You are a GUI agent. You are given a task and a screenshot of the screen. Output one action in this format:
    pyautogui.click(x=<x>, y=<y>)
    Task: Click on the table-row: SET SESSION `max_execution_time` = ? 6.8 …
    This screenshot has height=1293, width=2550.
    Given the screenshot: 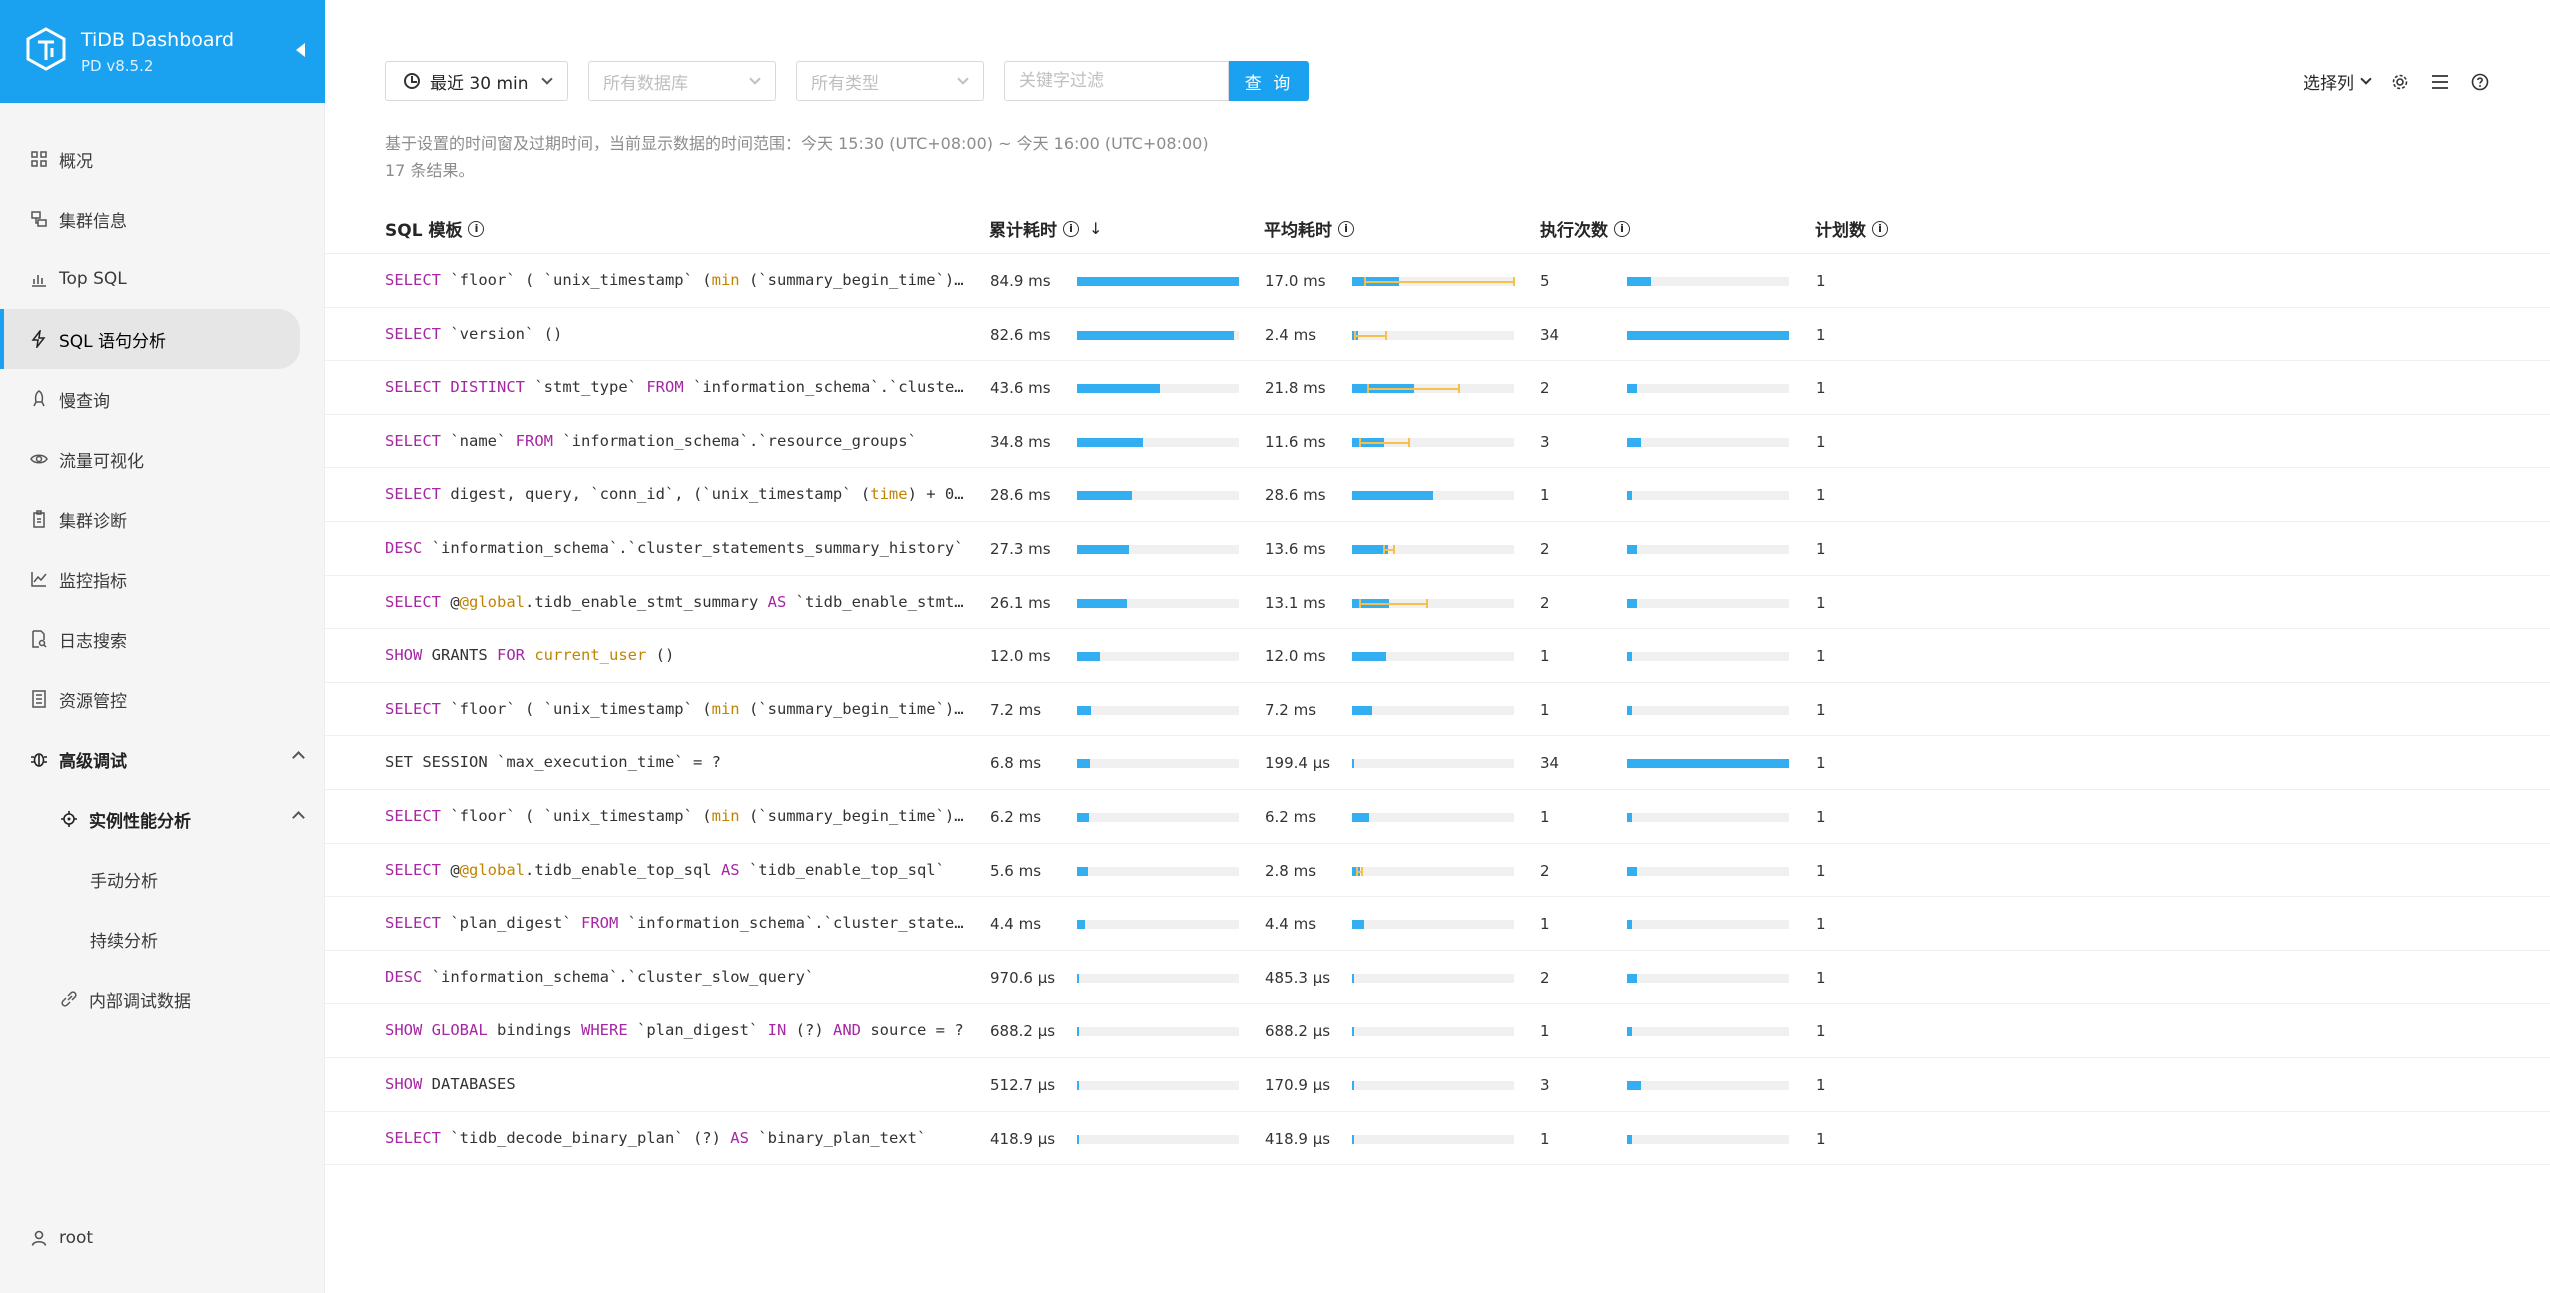 What is the action you would take?
    pyautogui.click(x=1437, y=763)
    